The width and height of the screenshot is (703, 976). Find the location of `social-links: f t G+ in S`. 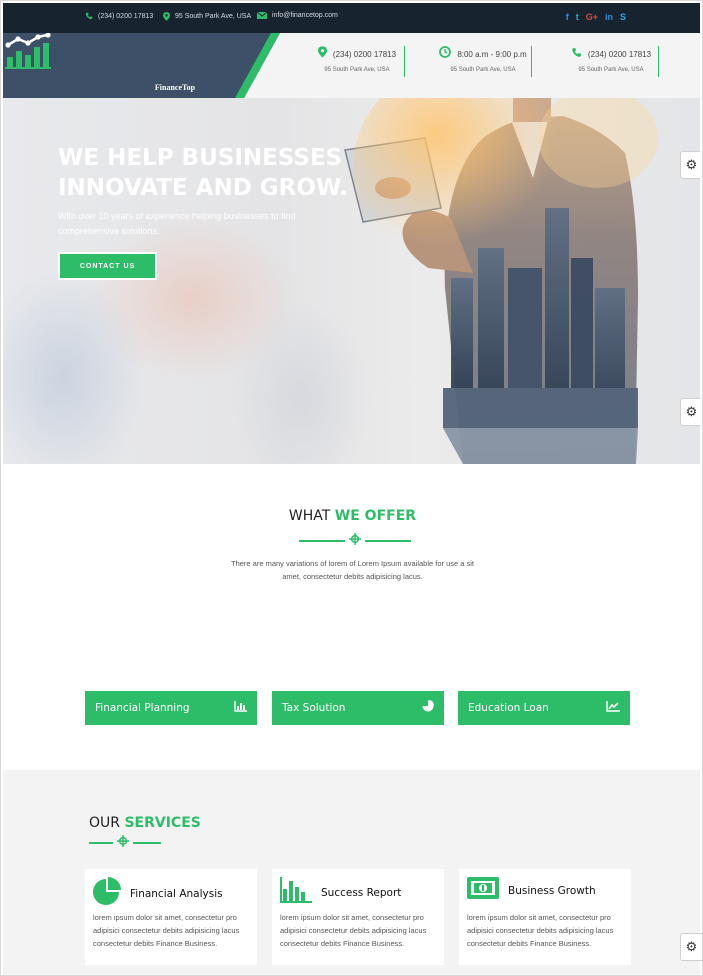

social-links: f t G+ in S is located at coordinates (596, 17).